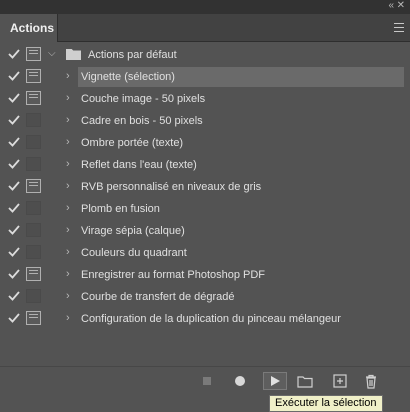  I want to click on action-label: Ombre portée (texte), so click(132, 143).